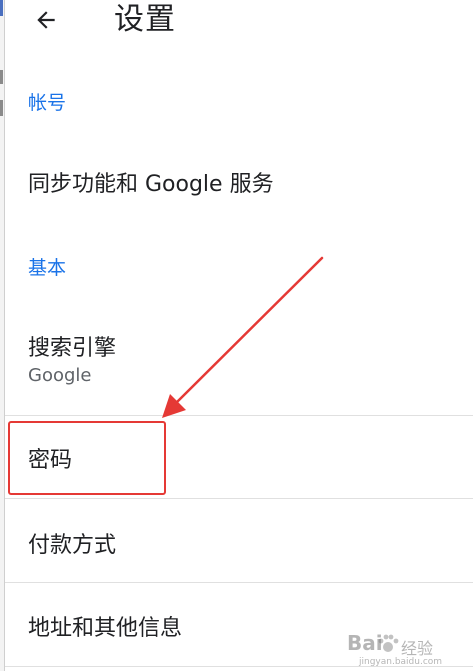 Image resolution: width=473 pixels, height=671 pixels. Describe the element at coordinates (105, 628) in the screenshot. I see `settings-item-title: 地址和其他信息` at that location.